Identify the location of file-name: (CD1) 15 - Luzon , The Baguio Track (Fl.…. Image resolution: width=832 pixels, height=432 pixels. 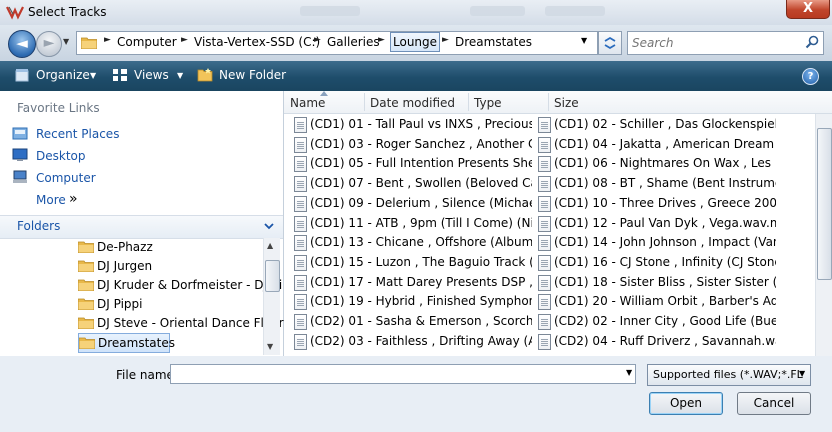
(421, 261).